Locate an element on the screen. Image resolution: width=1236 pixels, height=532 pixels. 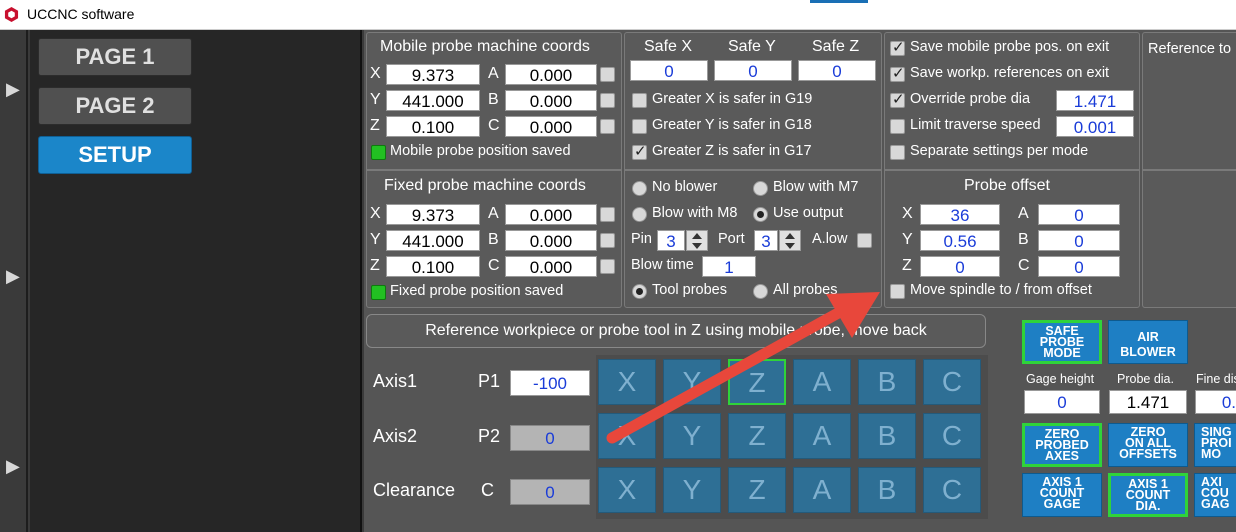
zero-all-offsets-button: ZERO ON ALL OFFSETS is located at coordinates (1148, 445).